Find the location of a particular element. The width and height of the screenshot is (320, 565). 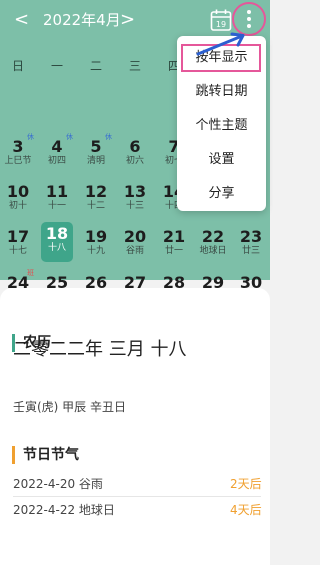

lunar-label: 十七 is located at coordinates (17, 251).